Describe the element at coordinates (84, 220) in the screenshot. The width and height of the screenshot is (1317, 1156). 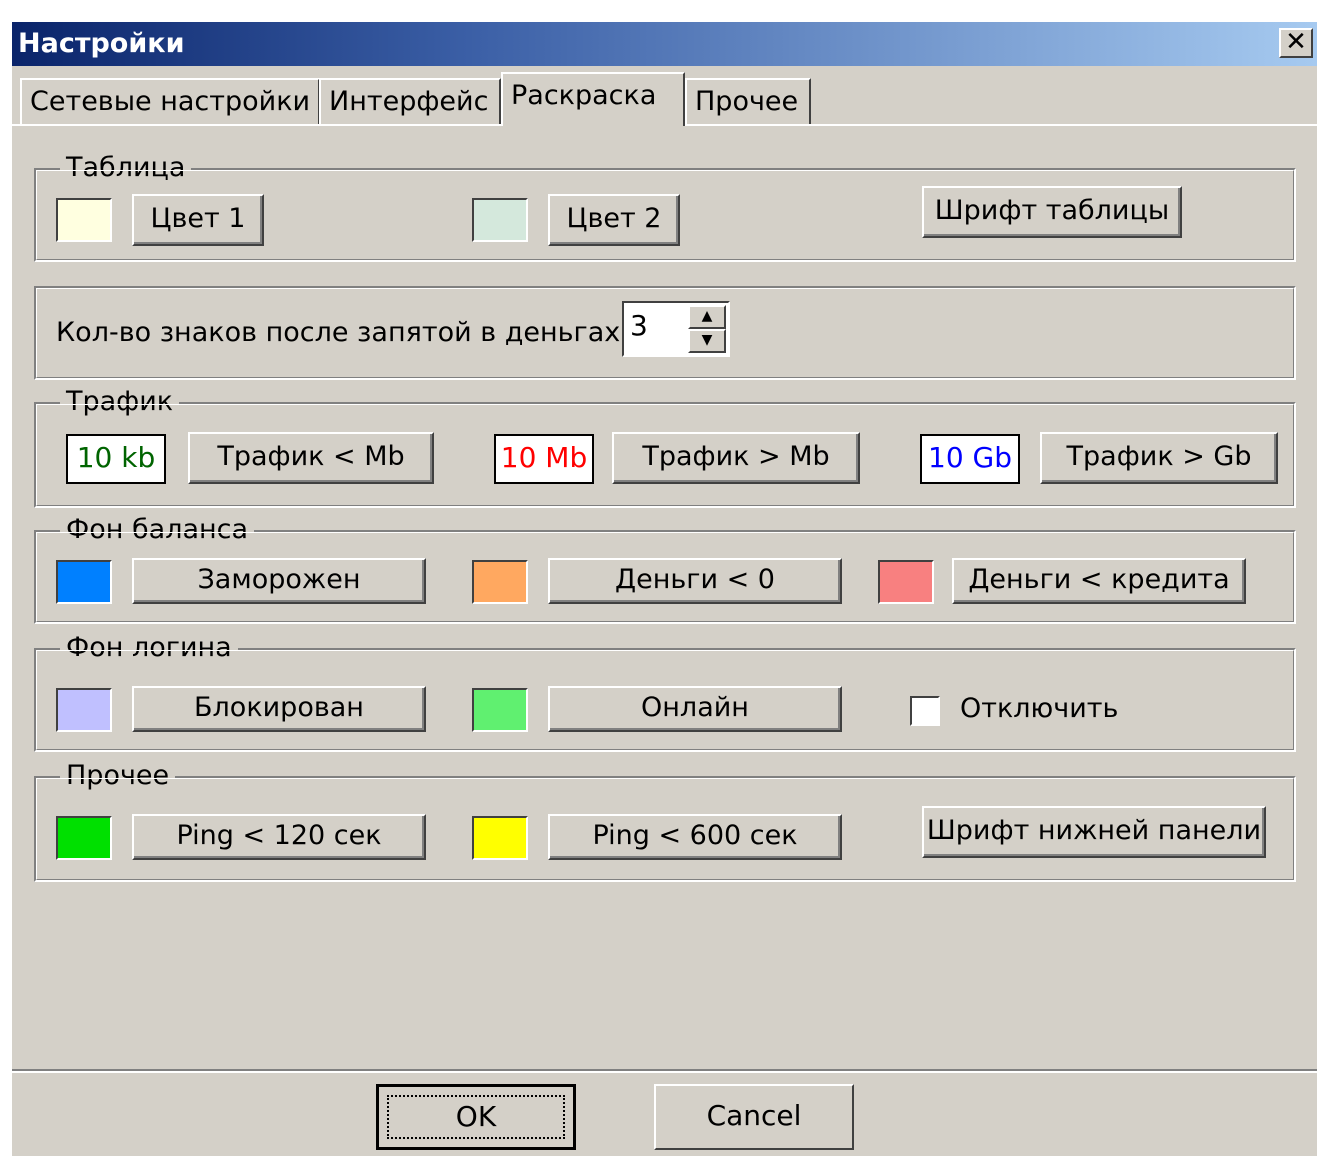
I see `table-color1-swatch` at that location.